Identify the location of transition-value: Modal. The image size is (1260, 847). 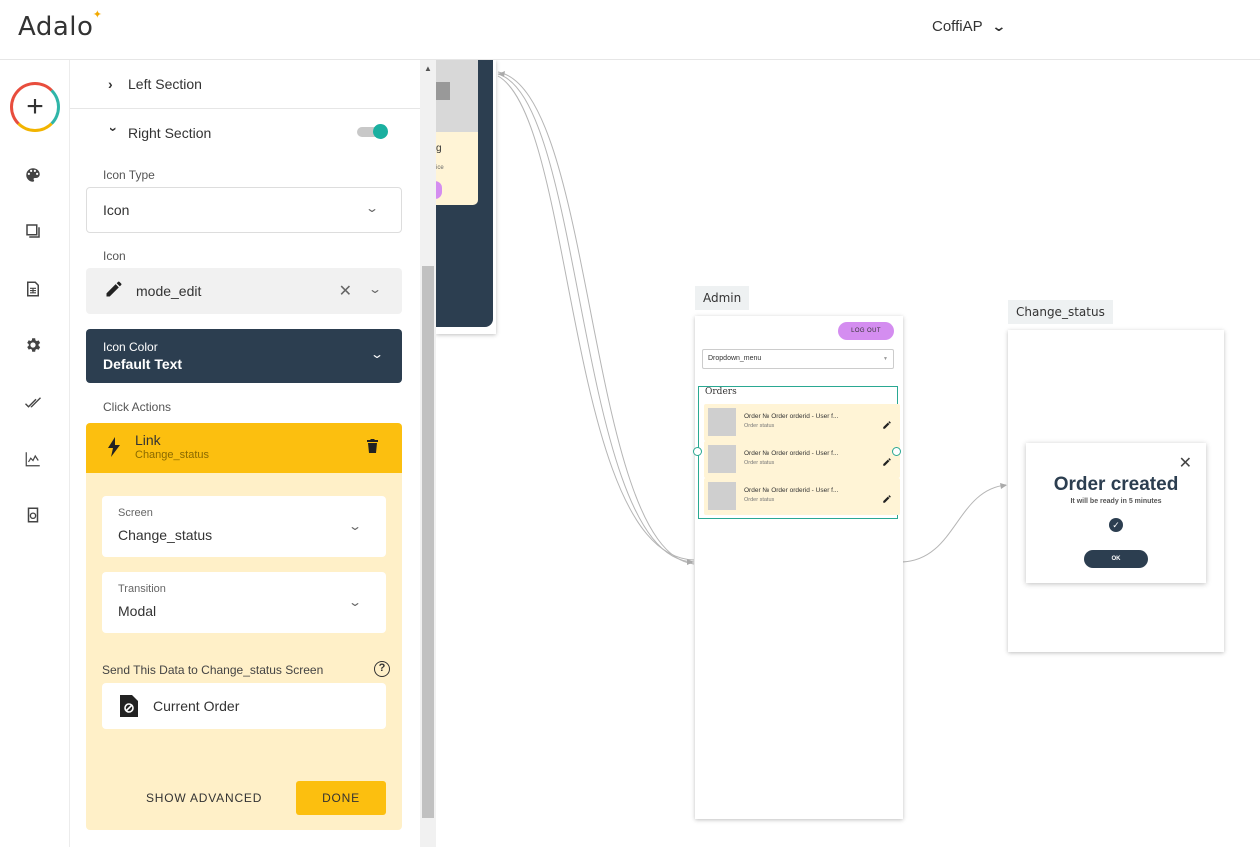
(137, 611).